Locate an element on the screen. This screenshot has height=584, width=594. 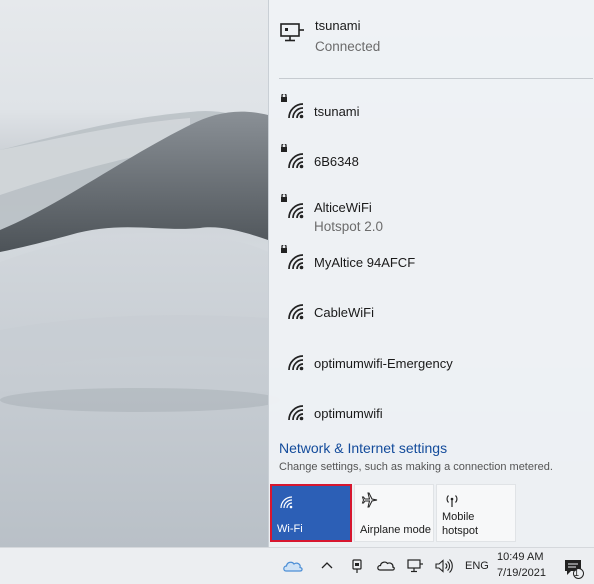
connected-network: tsunami Connected is located at coordinates (429, 43).